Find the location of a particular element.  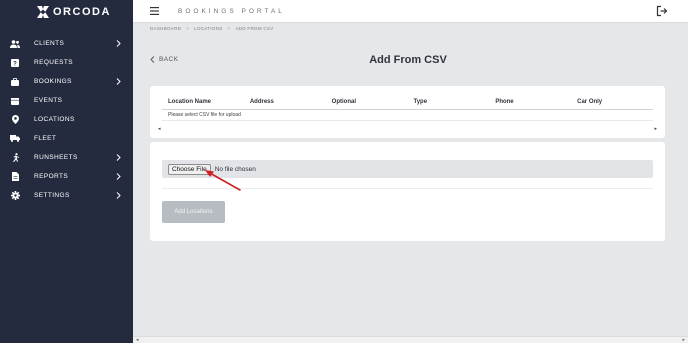

sidebar-item-label: REPORTS is located at coordinates (51, 176).